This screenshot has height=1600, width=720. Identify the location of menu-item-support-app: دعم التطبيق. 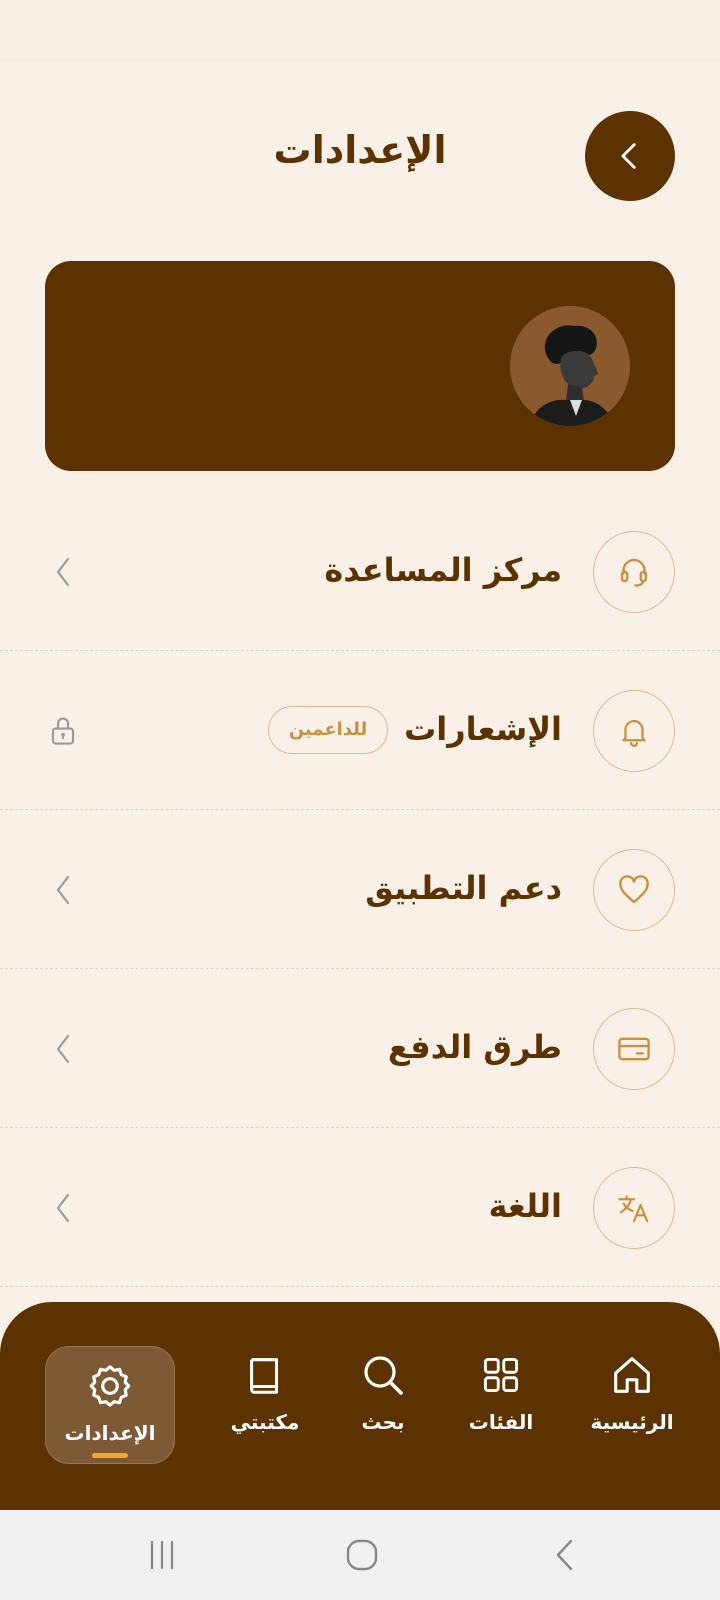
(360, 889).